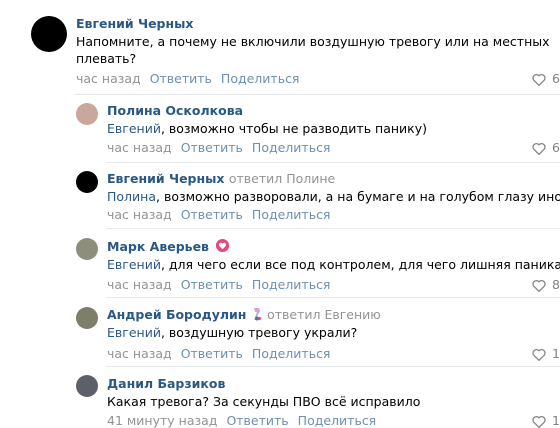 This screenshot has height=428, width=560. I want to click on comment-author: Андрей Бородулин ответил Евгению, so click(244, 314).